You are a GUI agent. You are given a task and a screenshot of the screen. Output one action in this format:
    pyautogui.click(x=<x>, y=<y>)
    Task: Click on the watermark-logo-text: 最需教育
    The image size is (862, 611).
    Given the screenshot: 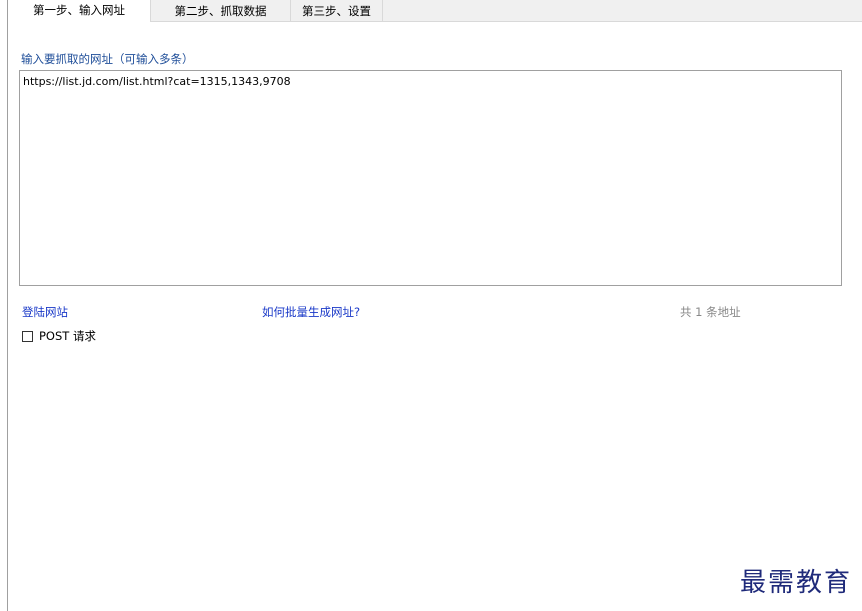 What is the action you would take?
    pyautogui.click(x=796, y=583)
    